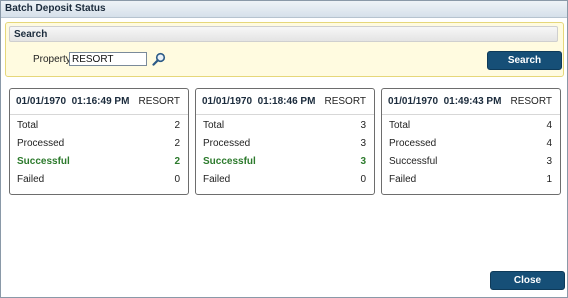  Describe the element at coordinates (471, 180) in the screenshot. I see `failed-row: Failed 1` at that location.